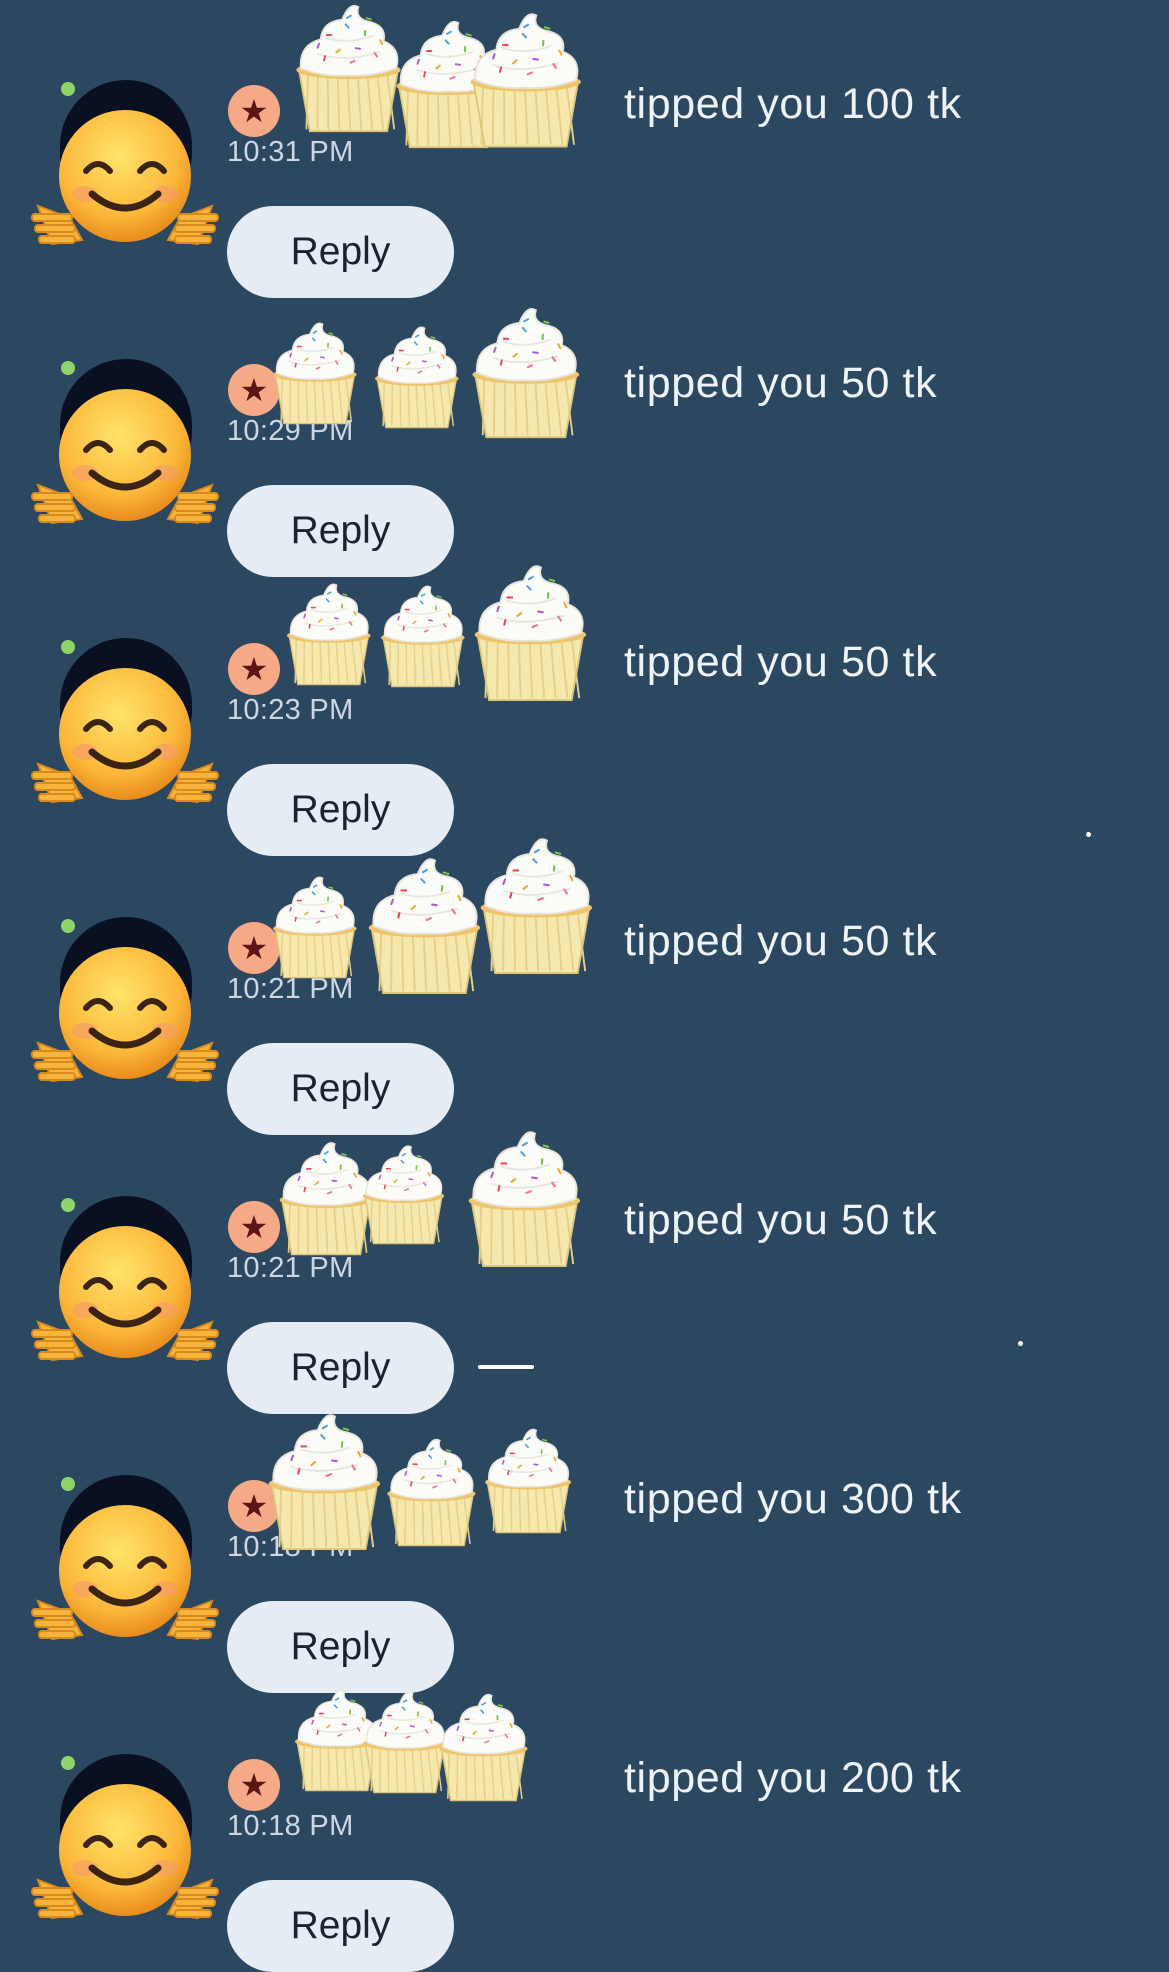 The height and width of the screenshot is (1972, 1169). I want to click on tip-notification: ★ 10:29 PM tipped you 50 tk Reply, so click(584, 418).